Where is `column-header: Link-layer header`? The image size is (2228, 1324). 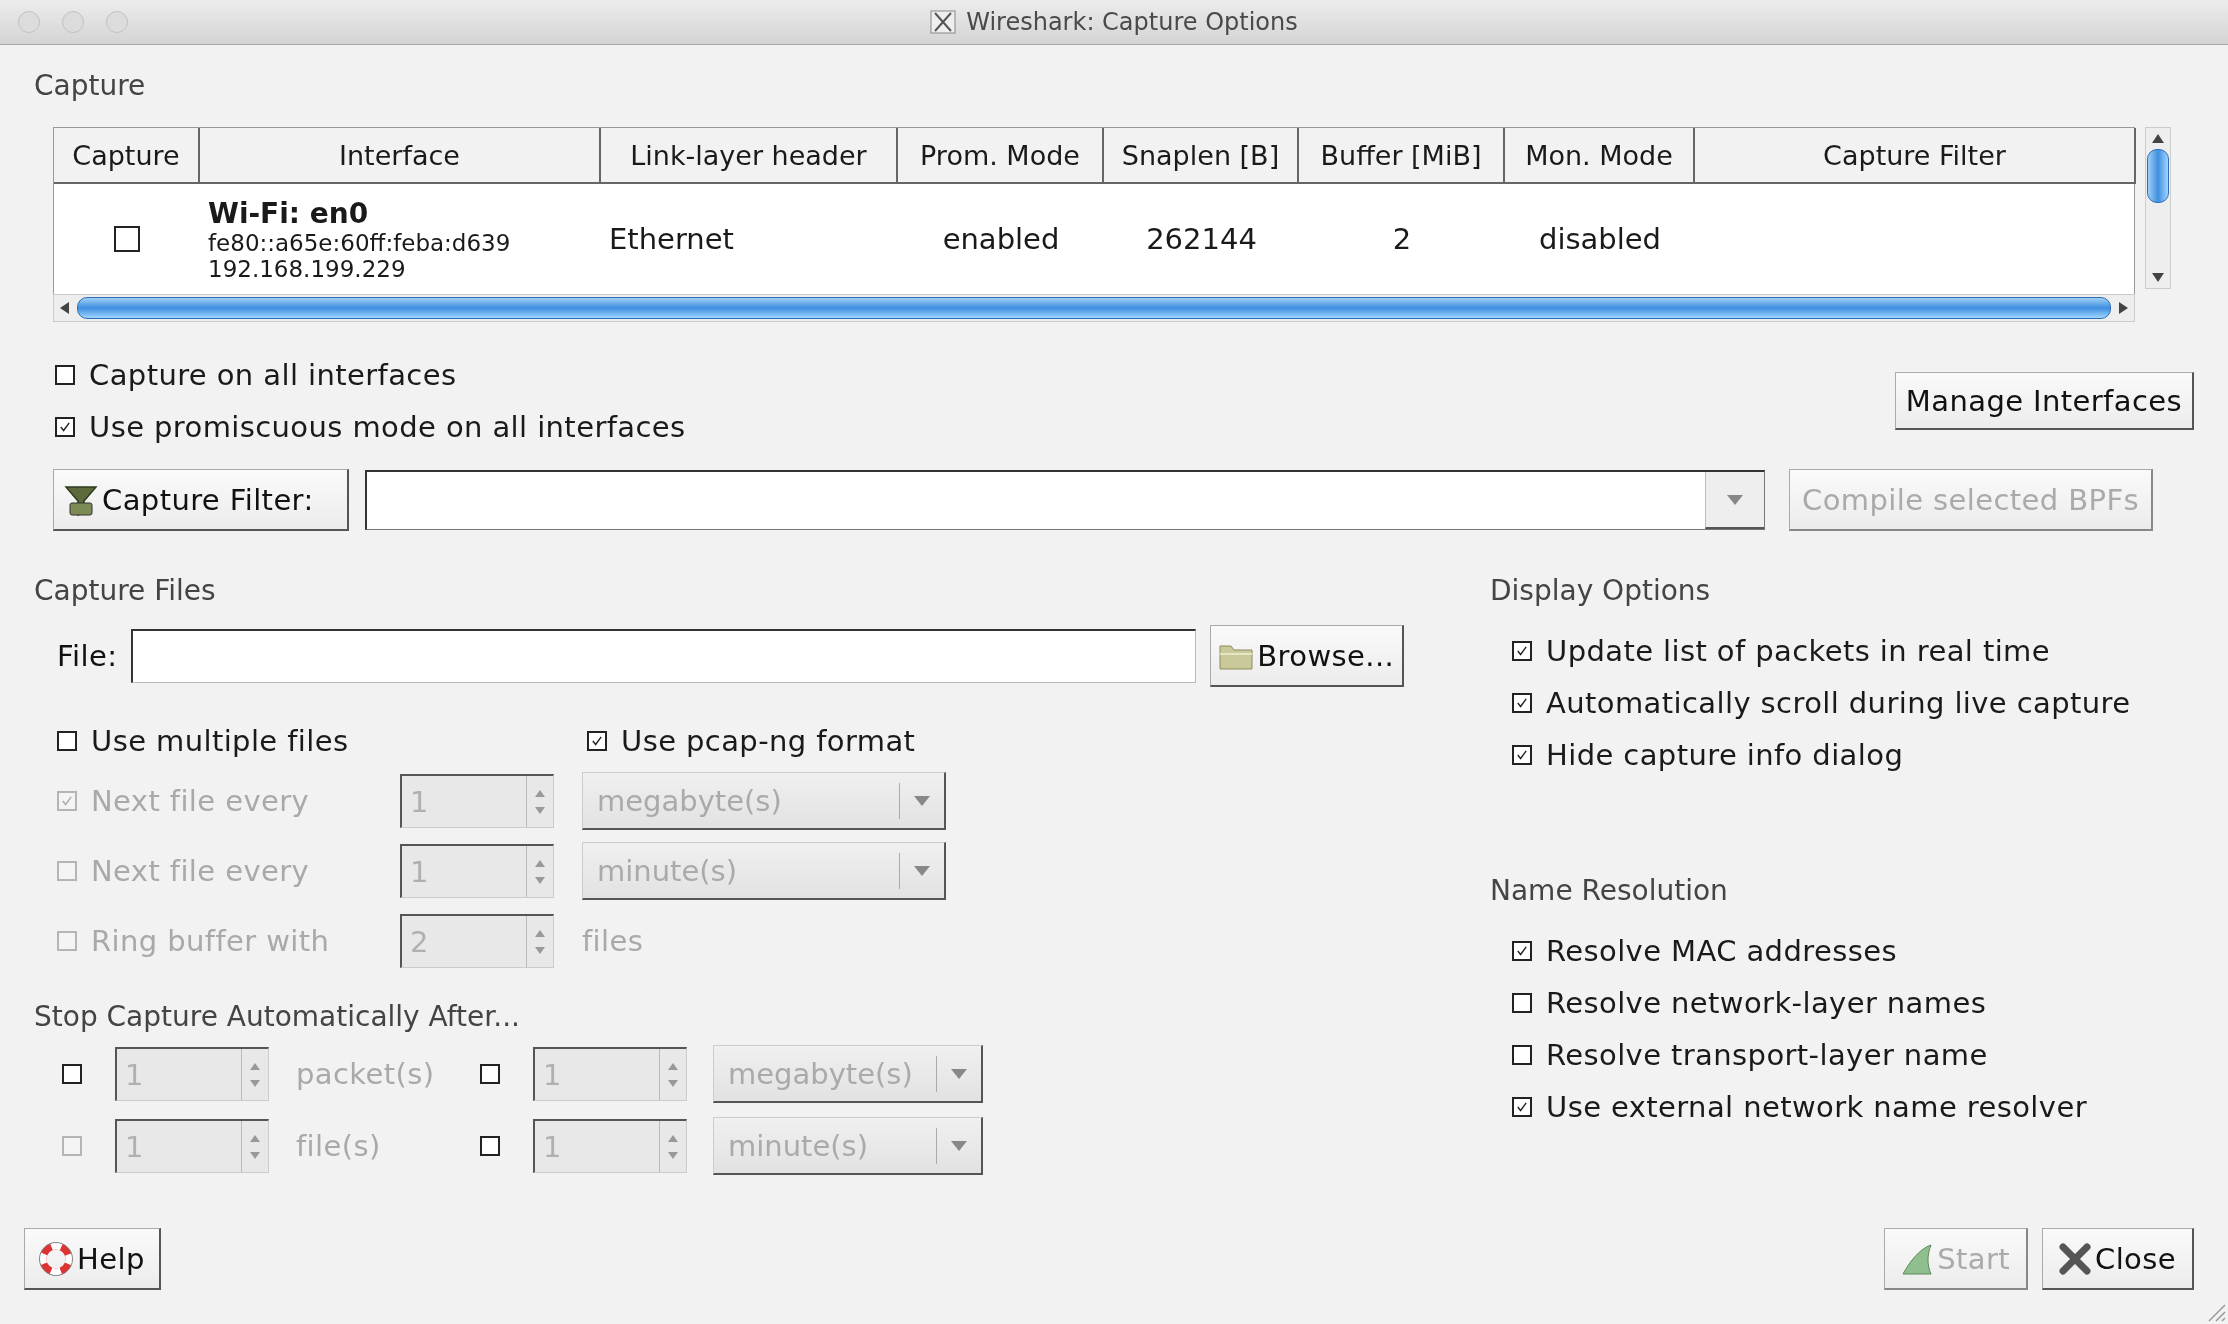
column-header: Link-layer header is located at coordinates (749, 156).